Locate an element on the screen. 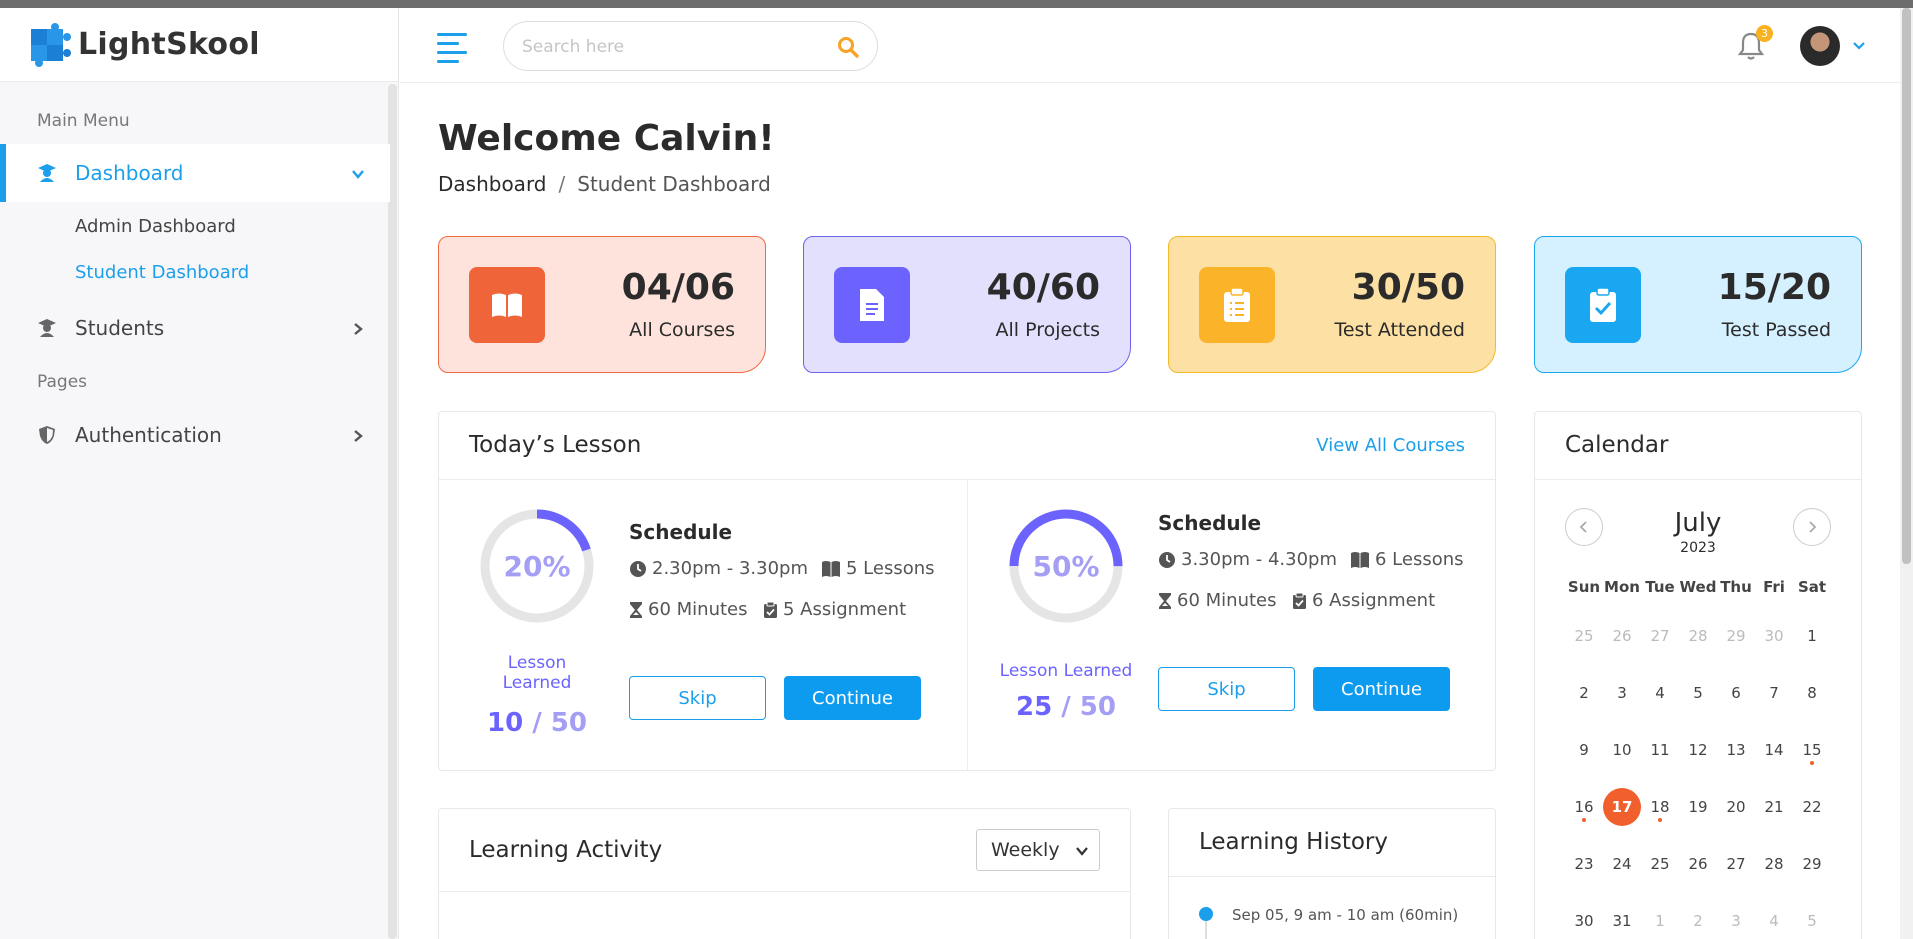  stat-card-courses: 04/06 All Courses is located at coordinates (602, 304).